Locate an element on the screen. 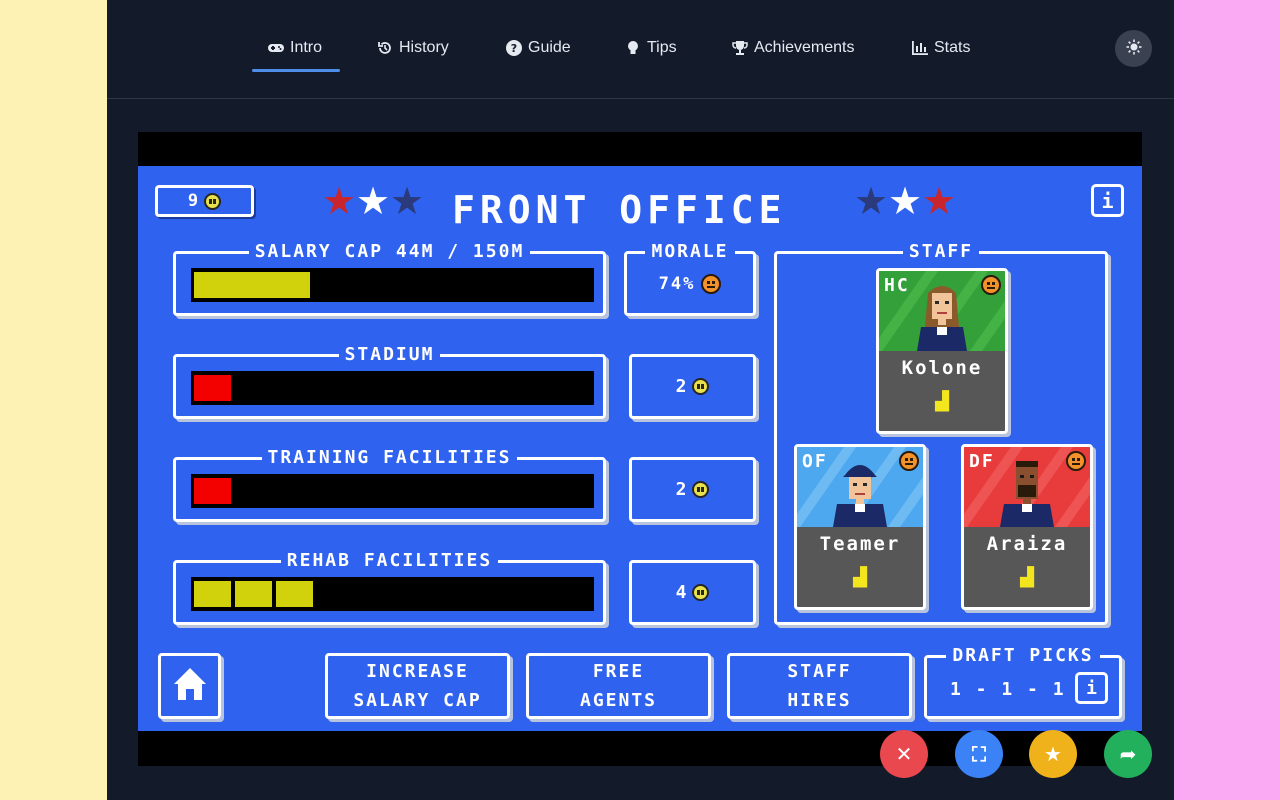  tab-achievements: Achievements is located at coordinates (793, 48).